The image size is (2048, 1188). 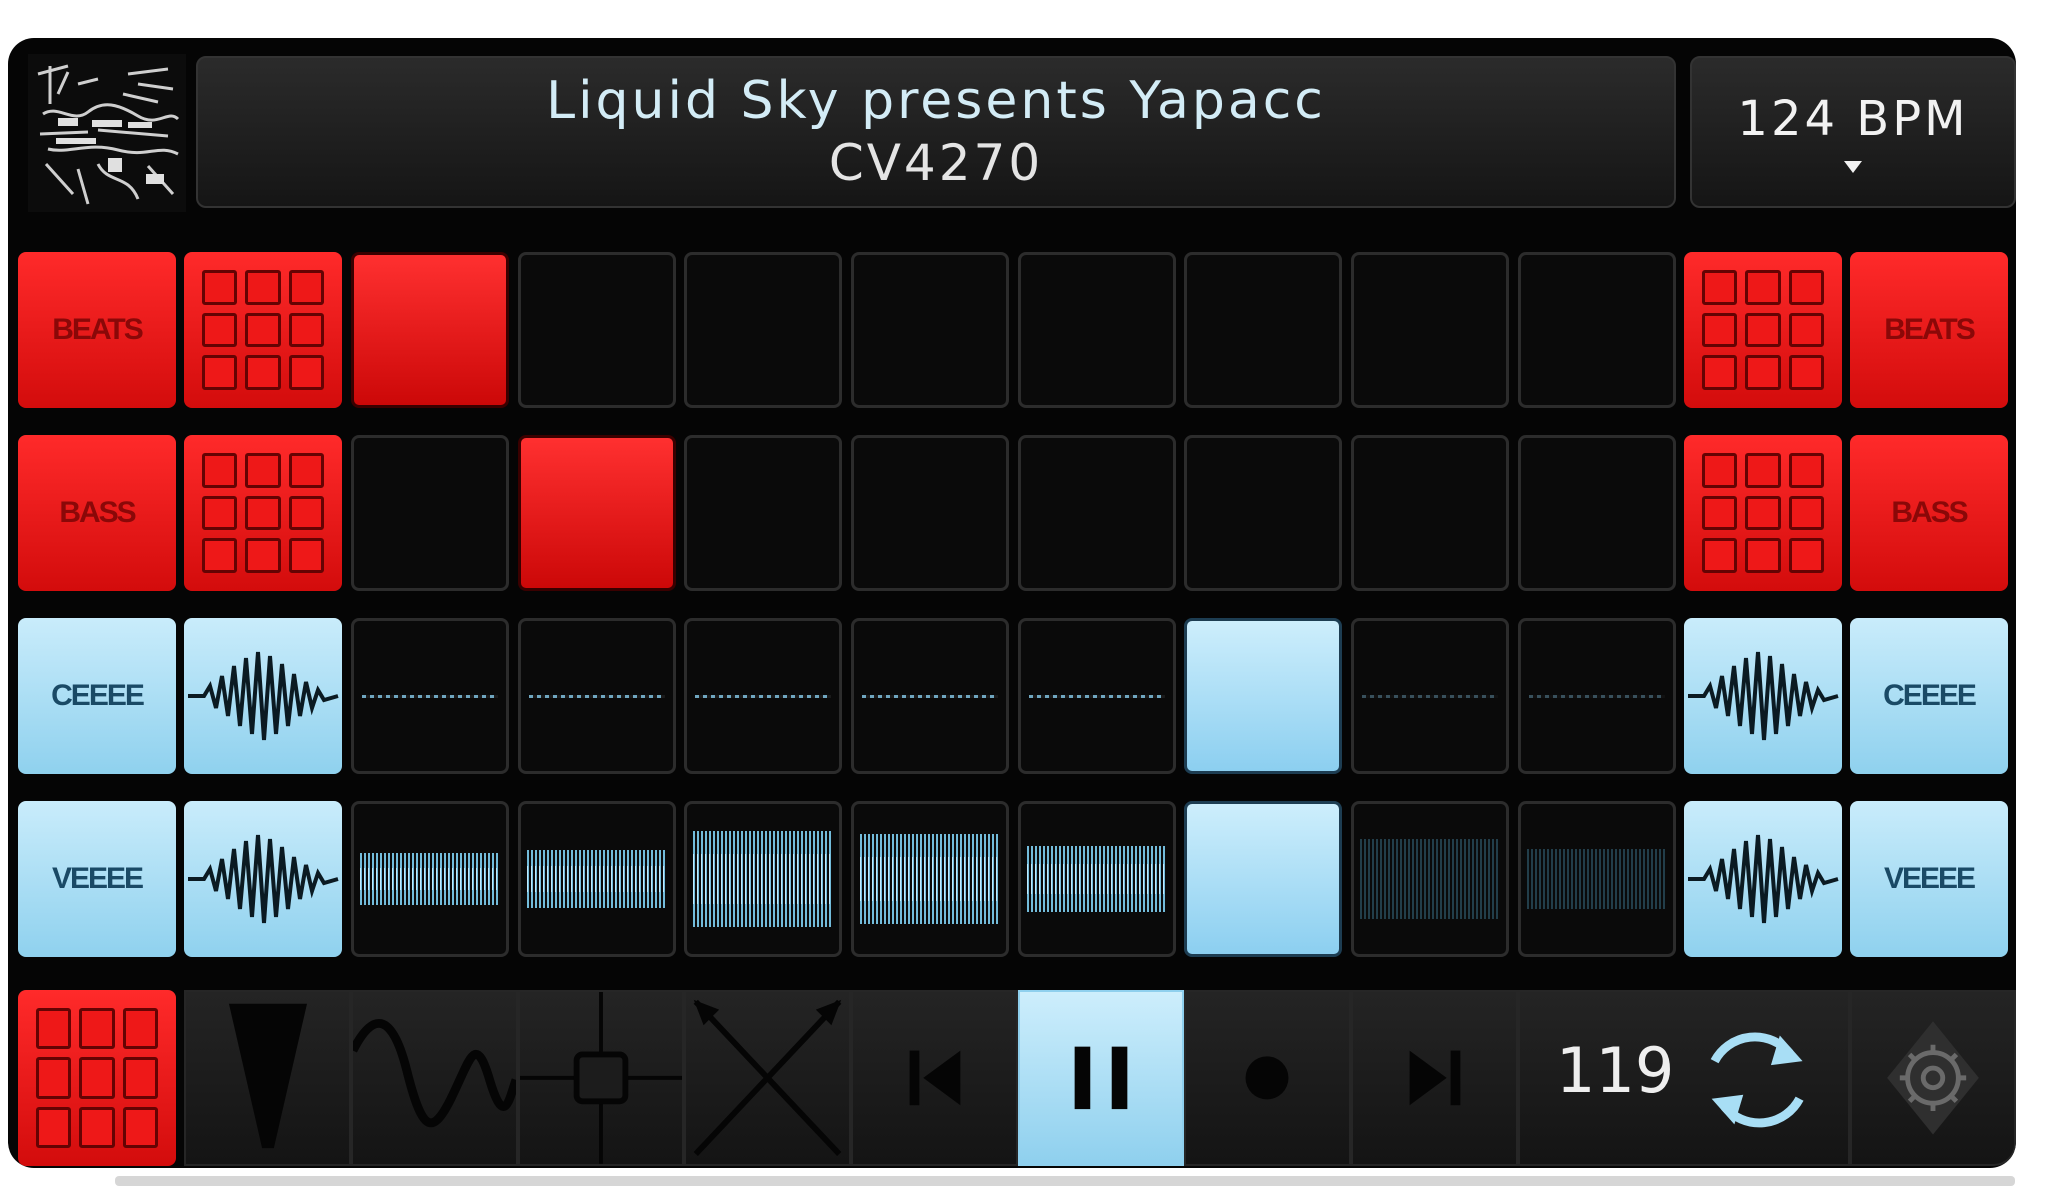 I want to click on screen-shadow, so click(x=1065, y=1181).